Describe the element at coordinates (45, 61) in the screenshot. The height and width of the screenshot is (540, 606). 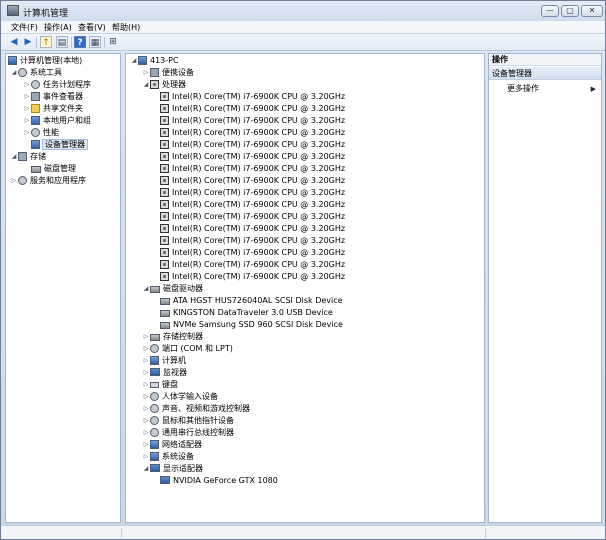
I see `tree-root: 计算机管理(本地)` at that location.